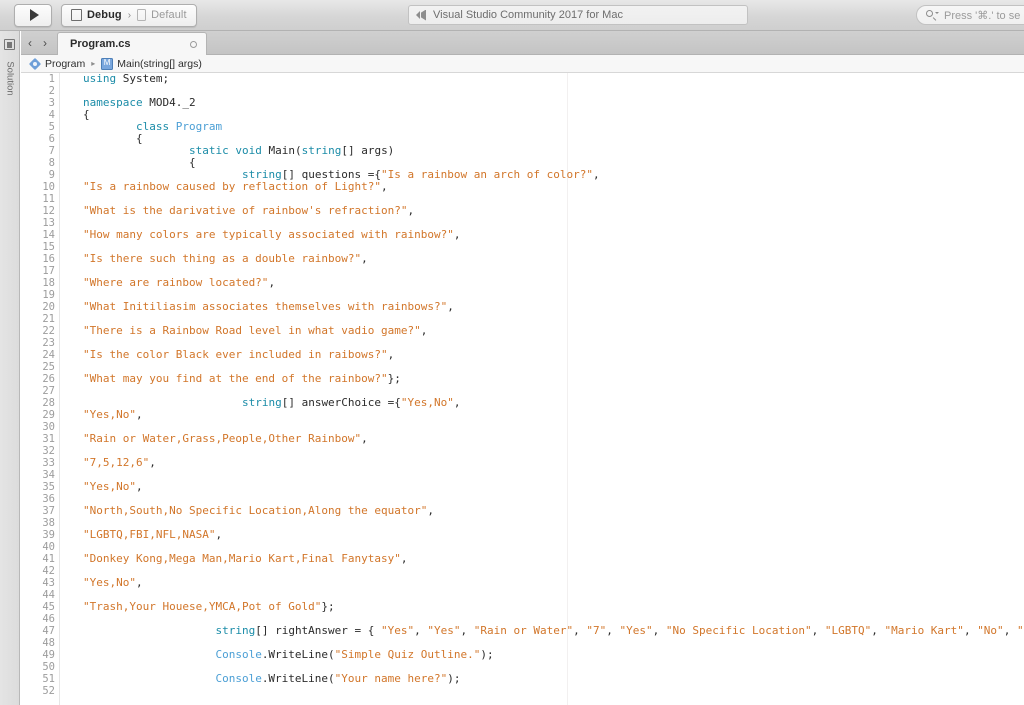 The image size is (1024, 705). What do you see at coordinates (578, 15) in the screenshot?
I see `status-display: Visual Studio Community 2017 for Mac` at bounding box center [578, 15].